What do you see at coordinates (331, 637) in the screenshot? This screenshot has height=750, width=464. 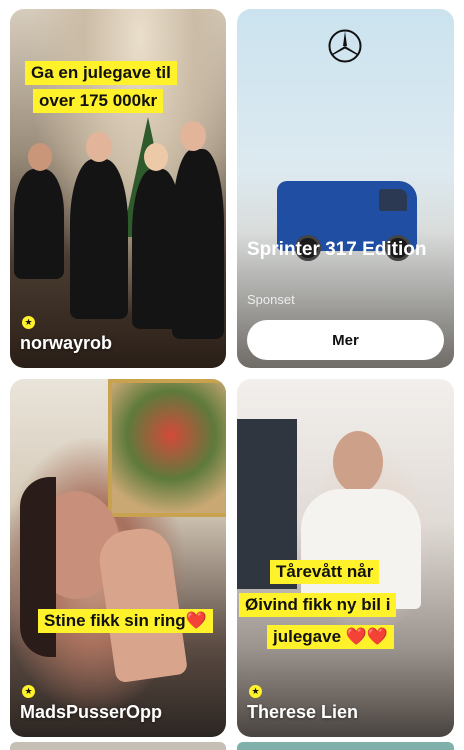 I see `caption-line: julegave ❤️❤️` at bounding box center [331, 637].